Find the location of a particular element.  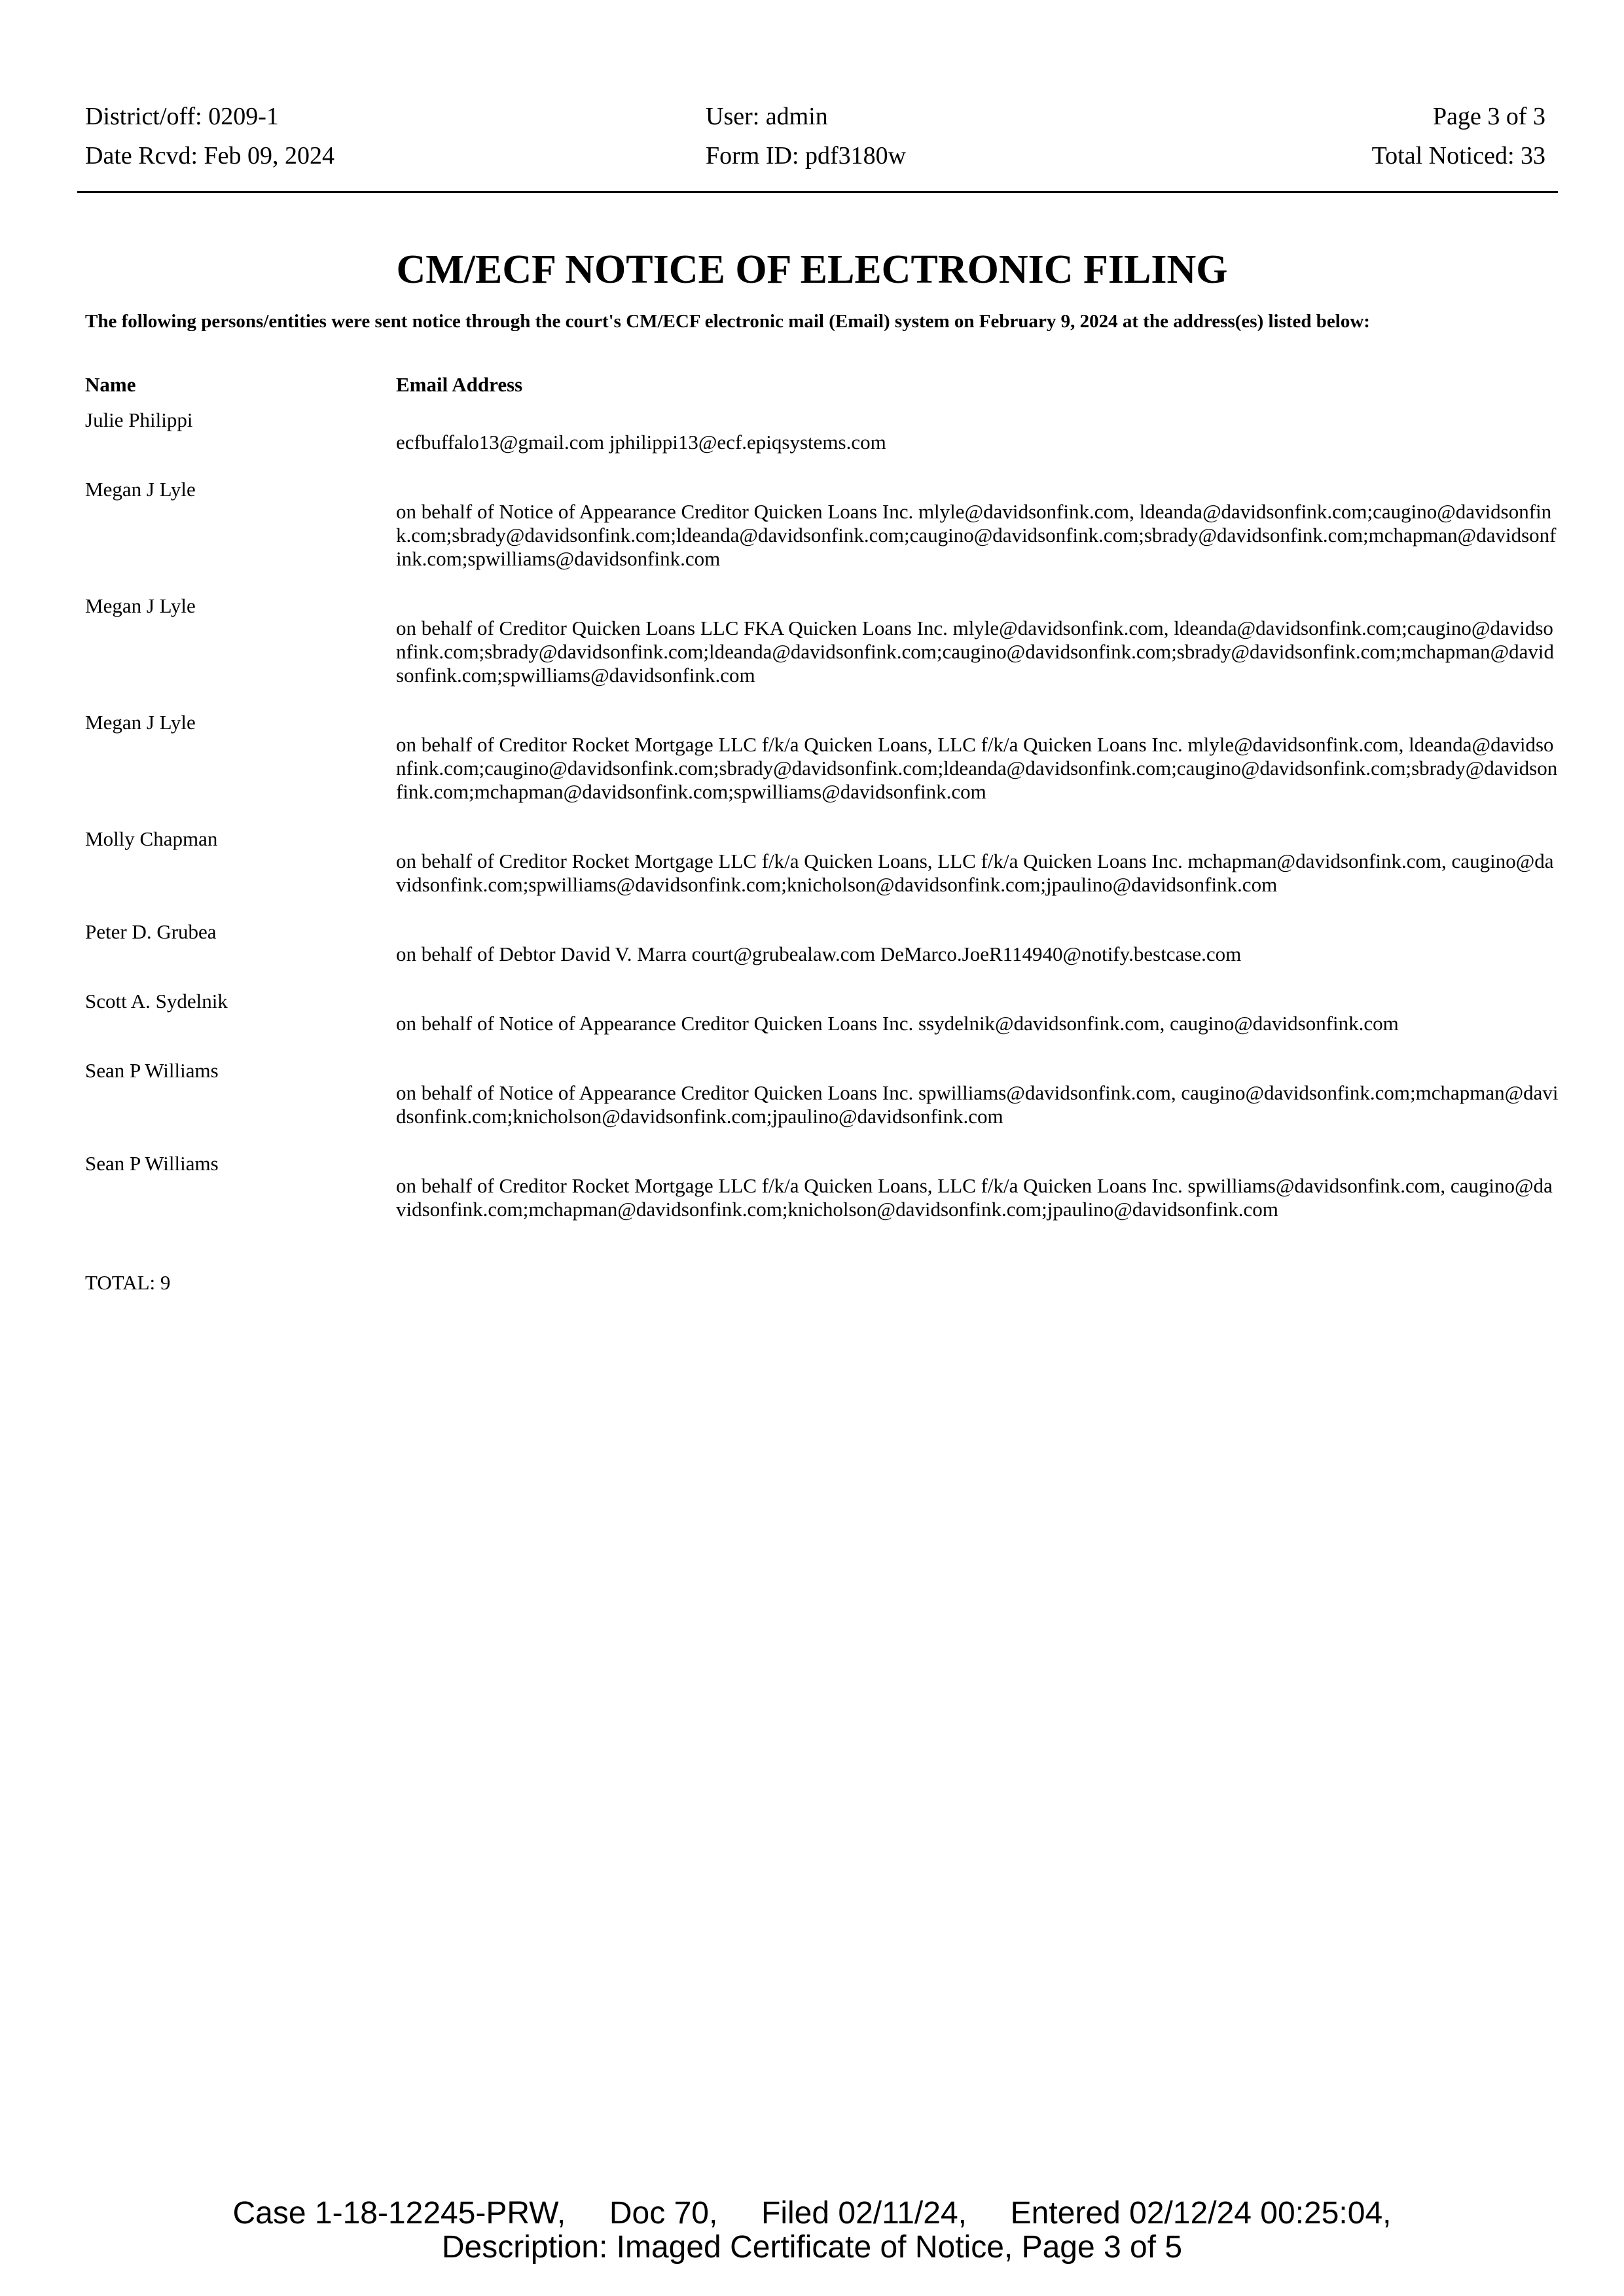

district-office: District/off: 0209-1 is located at coordinates (182, 116).